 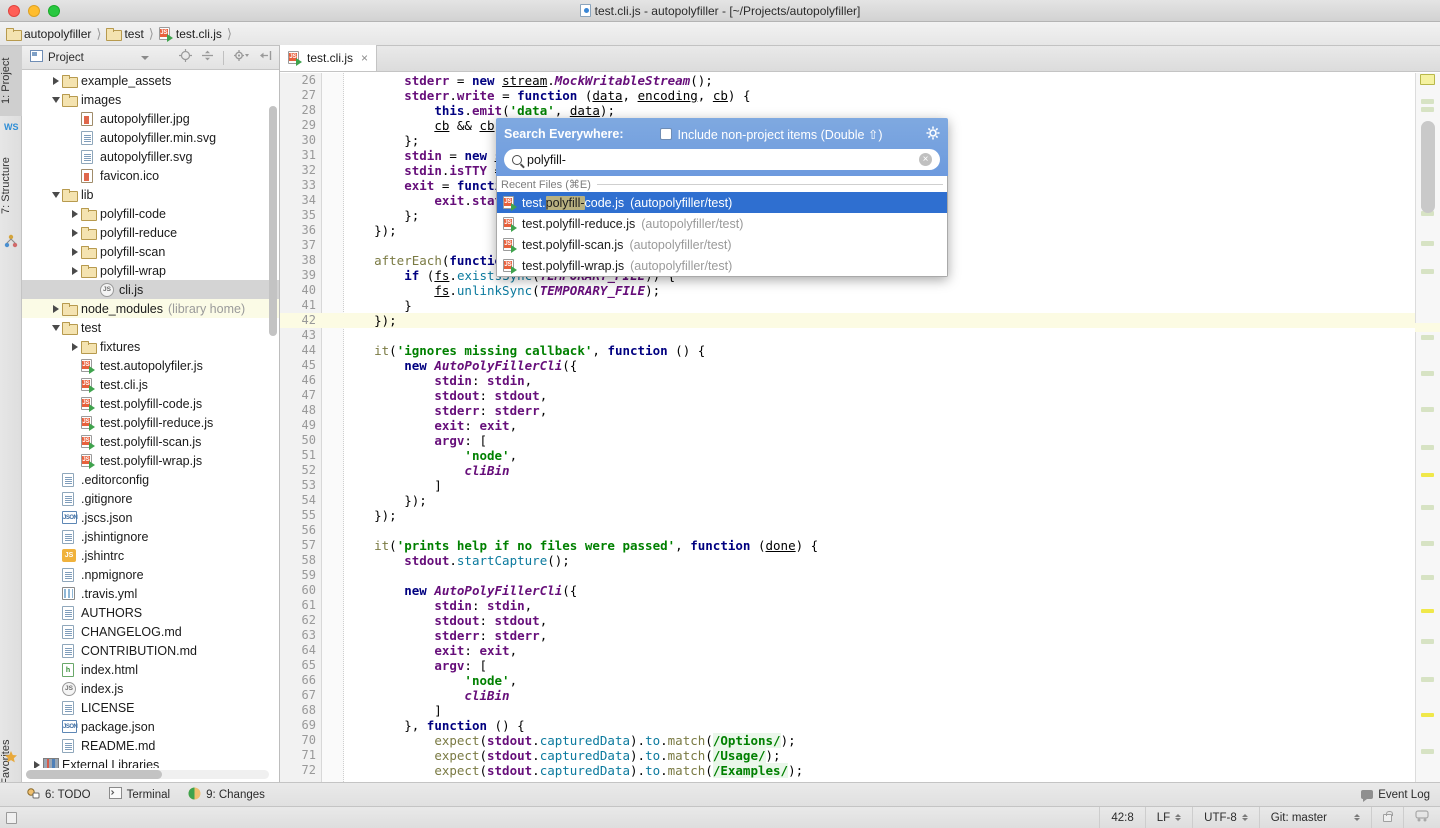 What do you see at coordinates (150, 574) in the screenshot?
I see `tree-row: .npmignore` at bounding box center [150, 574].